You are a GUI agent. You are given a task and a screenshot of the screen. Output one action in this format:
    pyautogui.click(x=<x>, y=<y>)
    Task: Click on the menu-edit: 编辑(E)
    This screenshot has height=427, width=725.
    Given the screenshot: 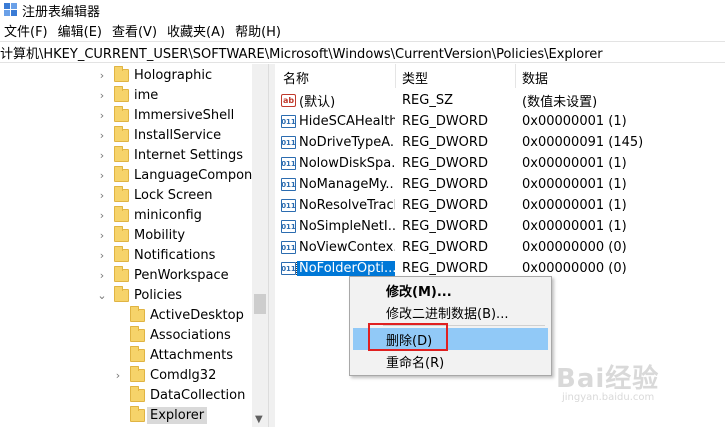 What is the action you would take?
    pyautogui.click(x=81, y=30)
    